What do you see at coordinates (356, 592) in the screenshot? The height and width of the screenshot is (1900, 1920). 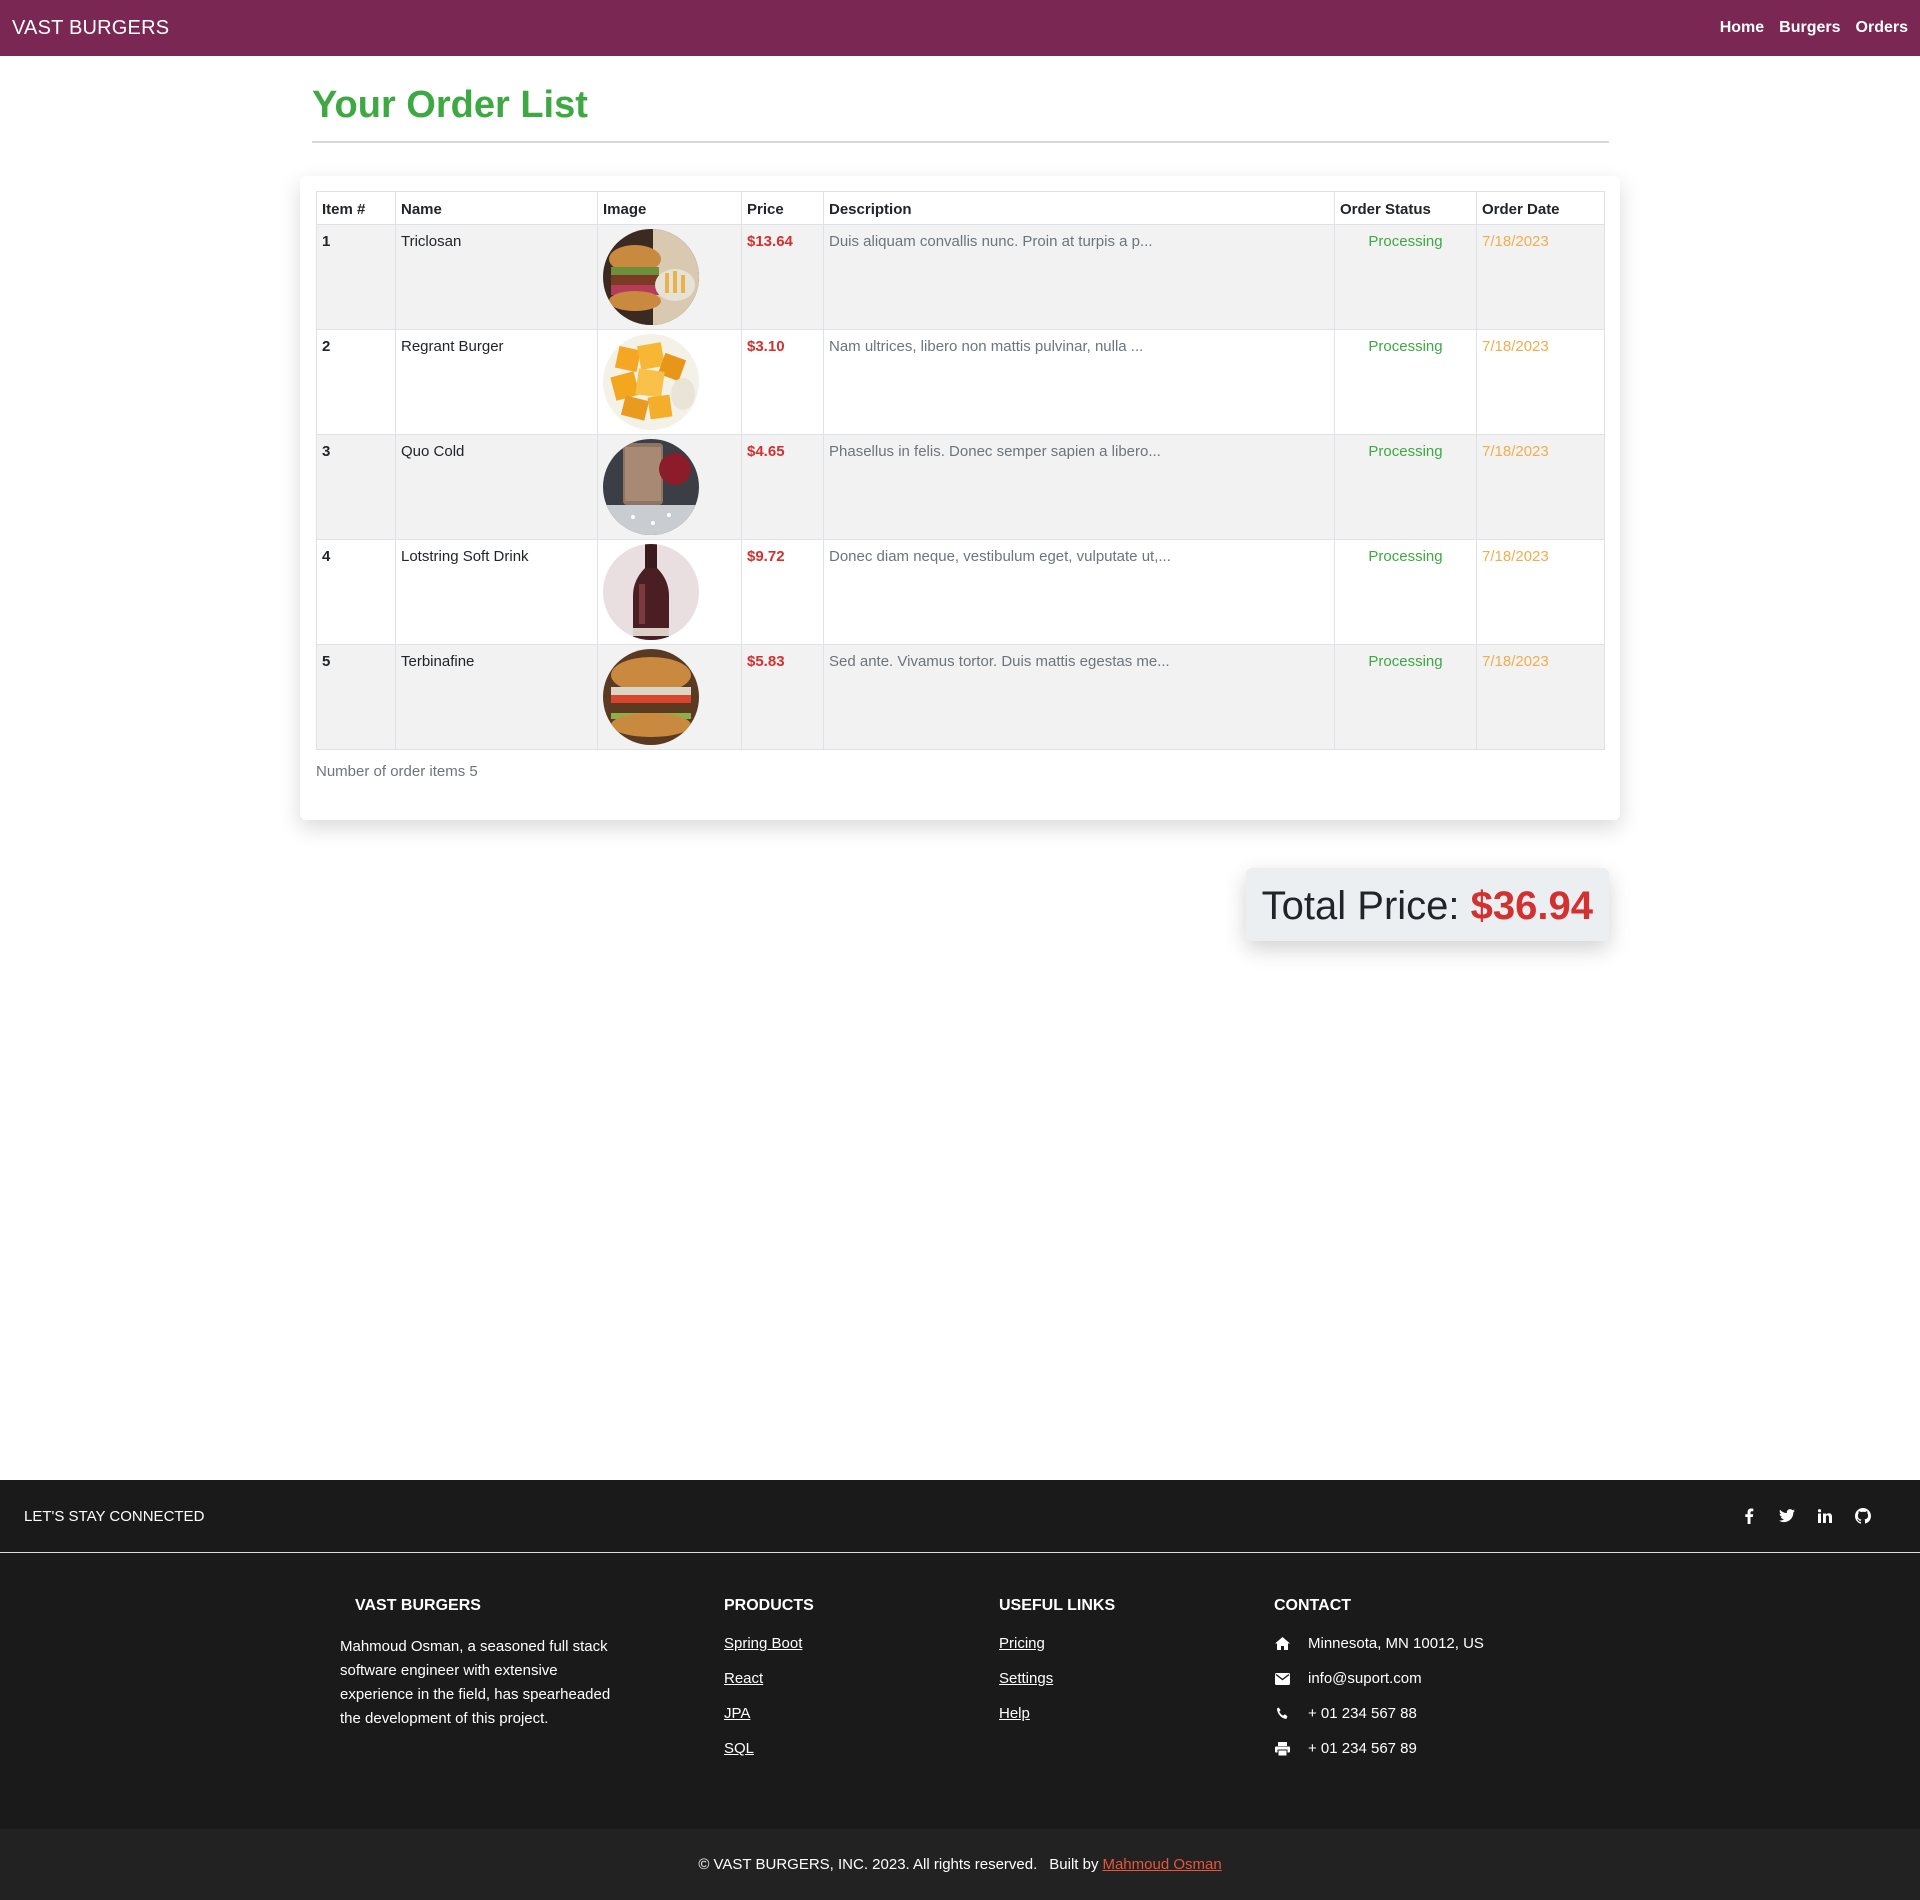 I see `item-number: 4` at bounding box center [356, 592].